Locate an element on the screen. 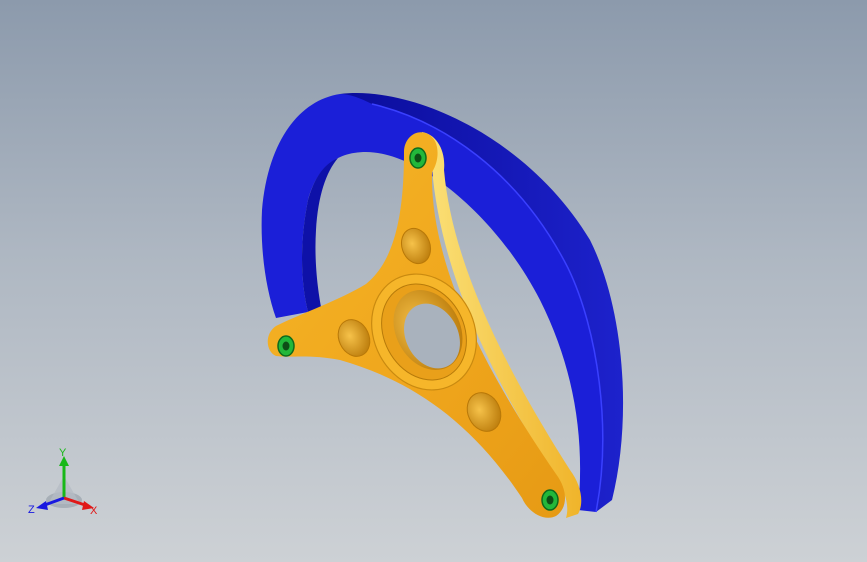 This screenshot has width=867, height=562. y-axis-label: Y is located at coordinates (63, 453).